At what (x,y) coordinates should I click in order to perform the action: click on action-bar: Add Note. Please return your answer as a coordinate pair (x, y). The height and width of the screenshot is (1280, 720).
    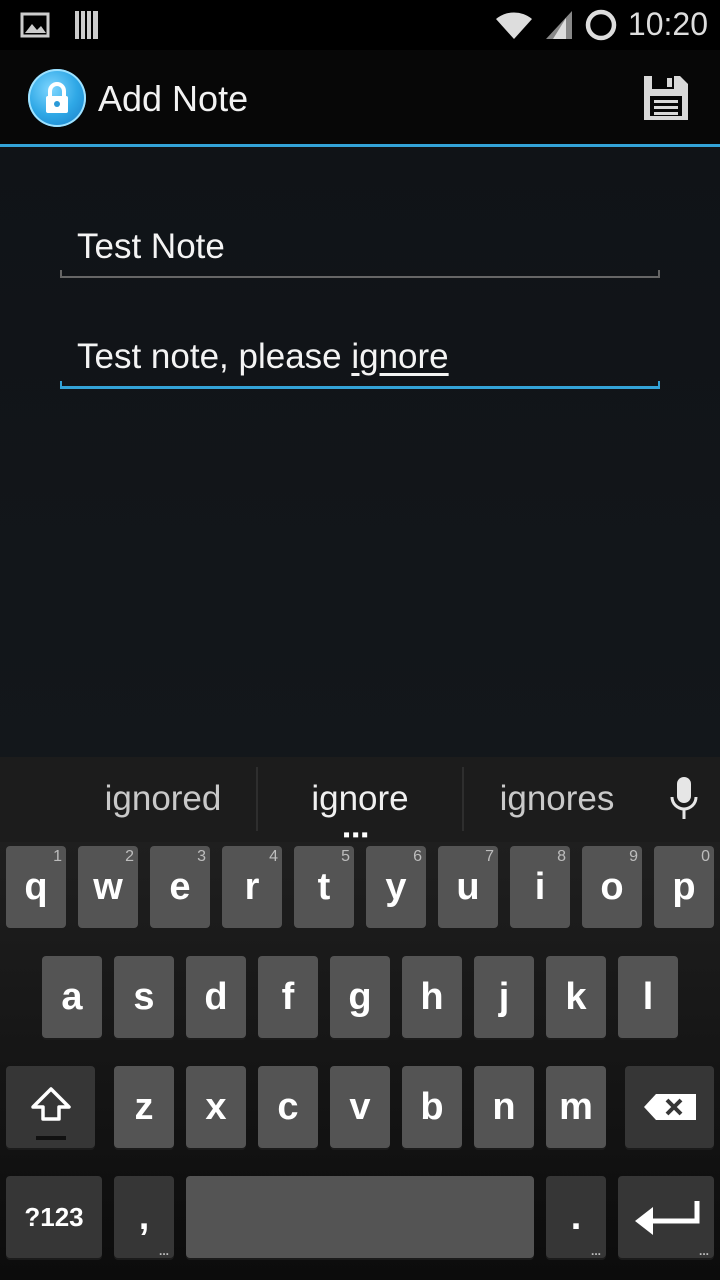
    Looking at the image, I should click on (360, 98).